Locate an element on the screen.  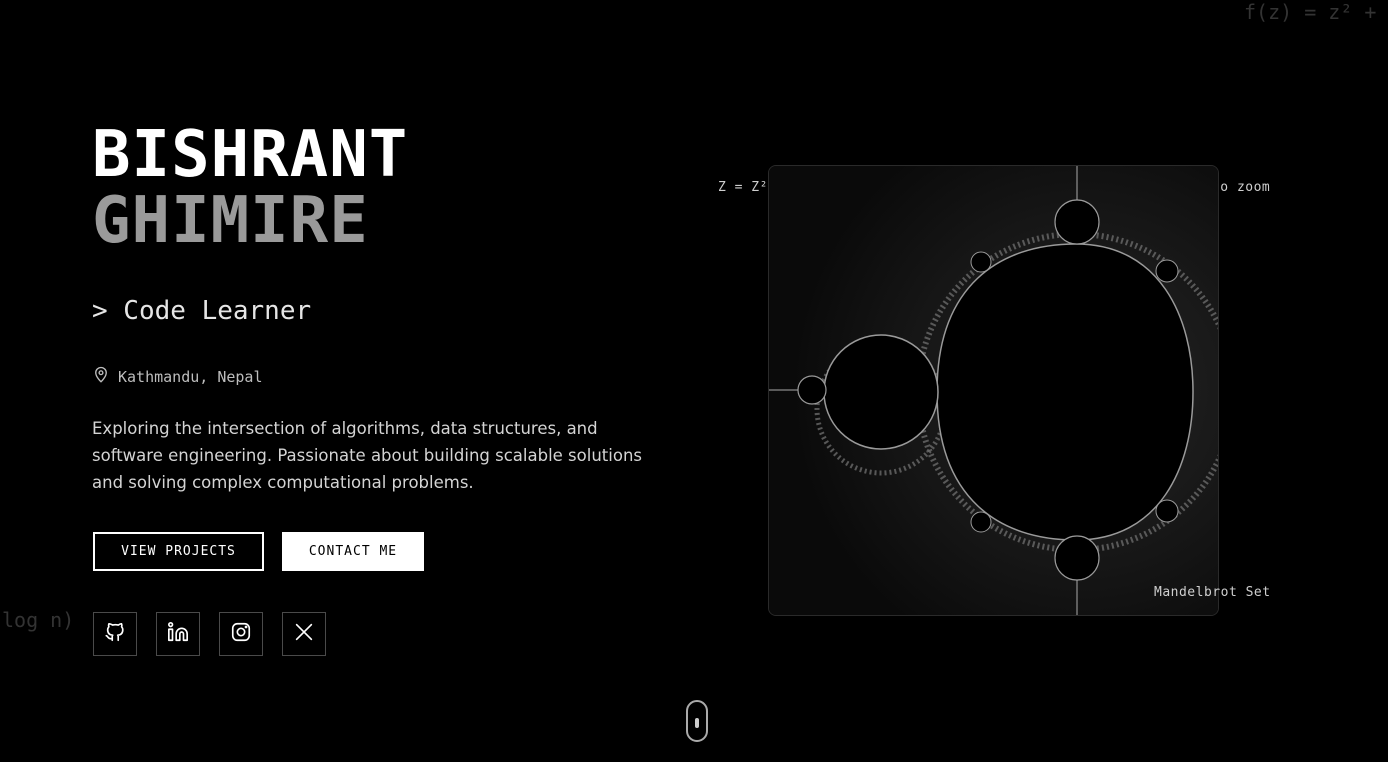
hero-name: BISHRANT GHIMIRE is located at coordinates (250, 188).